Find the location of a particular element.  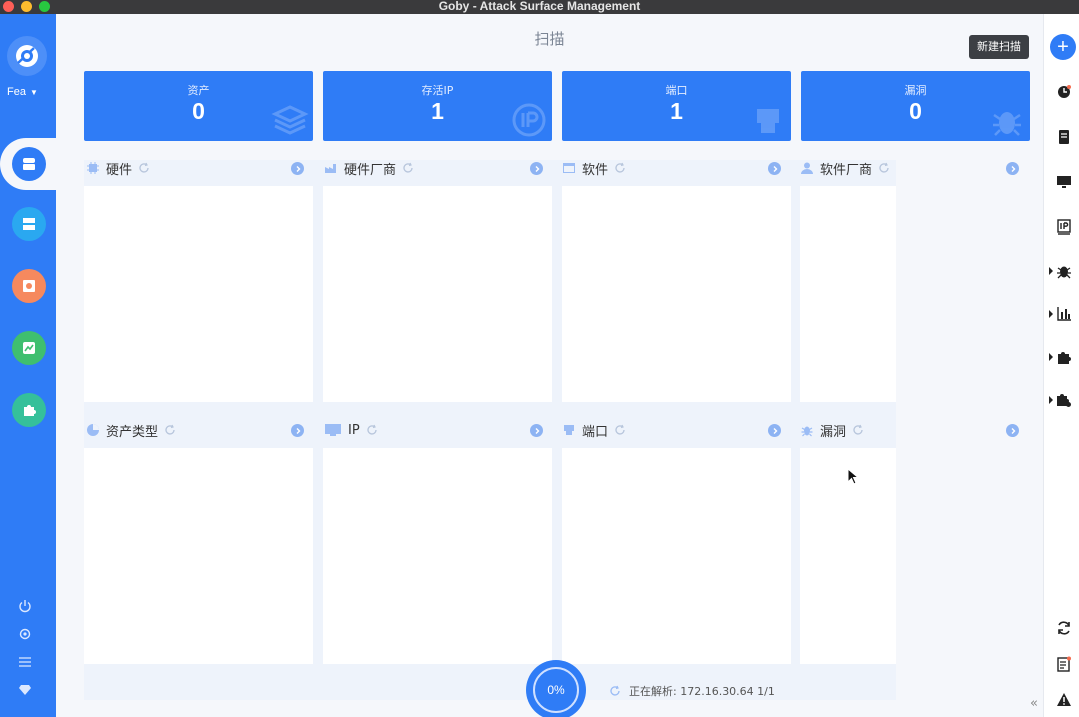

stat-card-ports: 端口 1 is located at coordinates (676, 106).